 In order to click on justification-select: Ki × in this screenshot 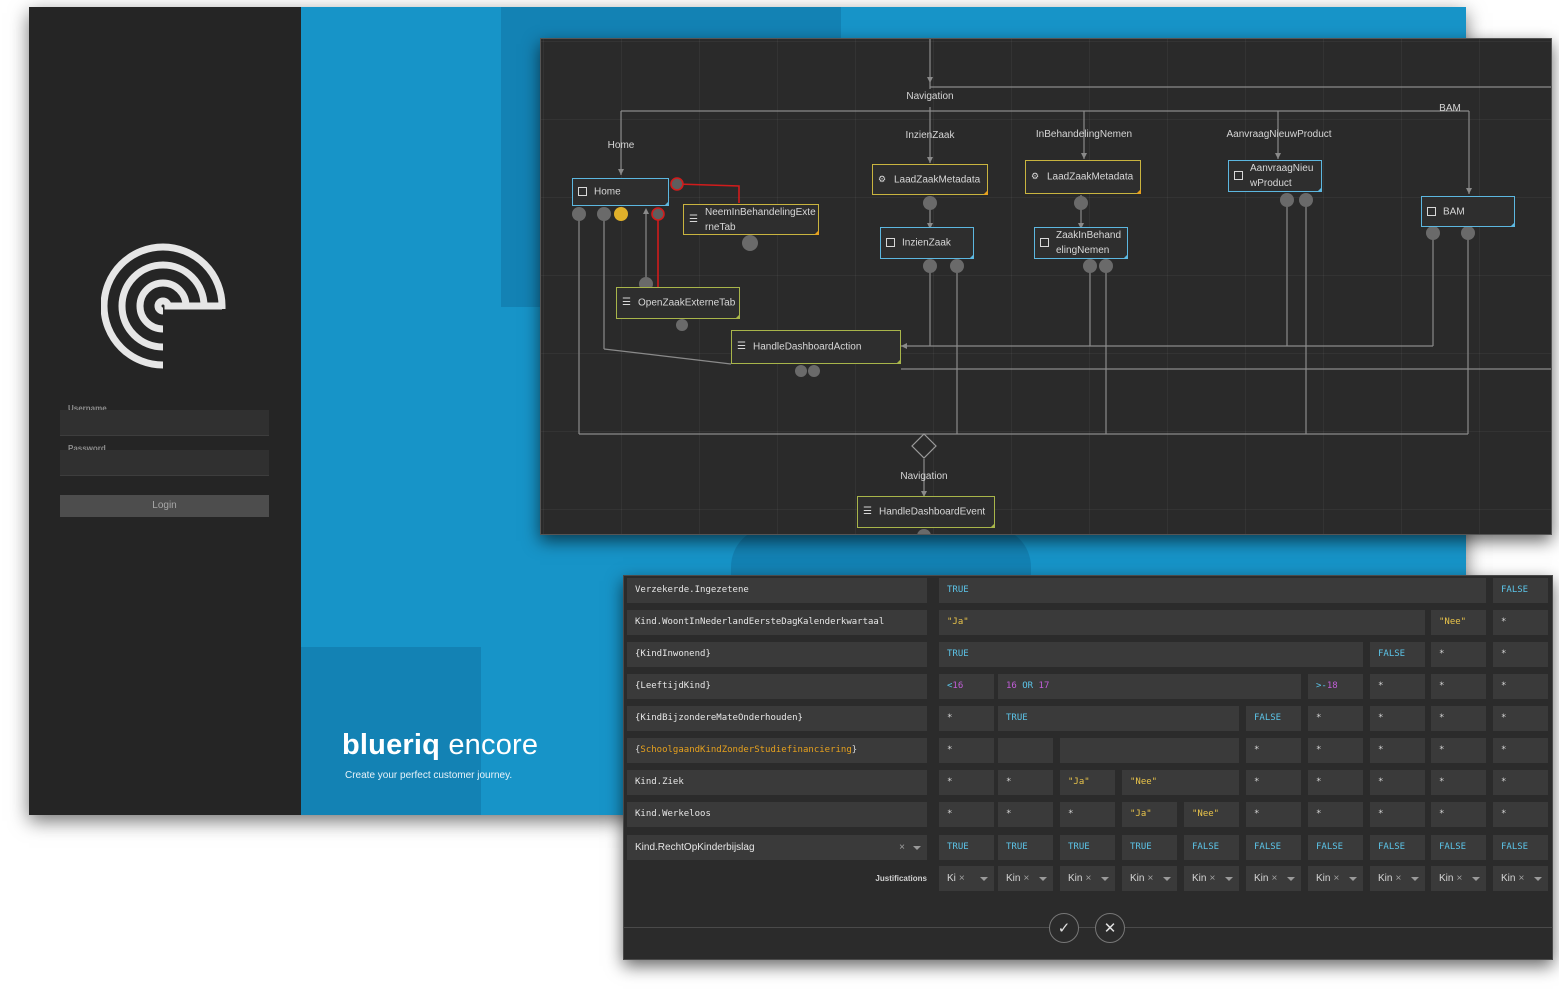, I will do `click(966, 878)`.